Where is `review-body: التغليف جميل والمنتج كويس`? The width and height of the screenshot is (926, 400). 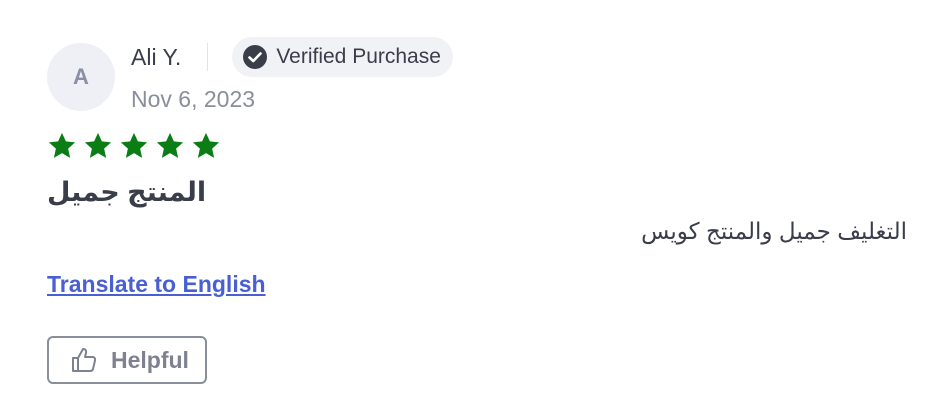 review-body: التغليف جميل والمنتج كويس is located at coordinates (774, 231).